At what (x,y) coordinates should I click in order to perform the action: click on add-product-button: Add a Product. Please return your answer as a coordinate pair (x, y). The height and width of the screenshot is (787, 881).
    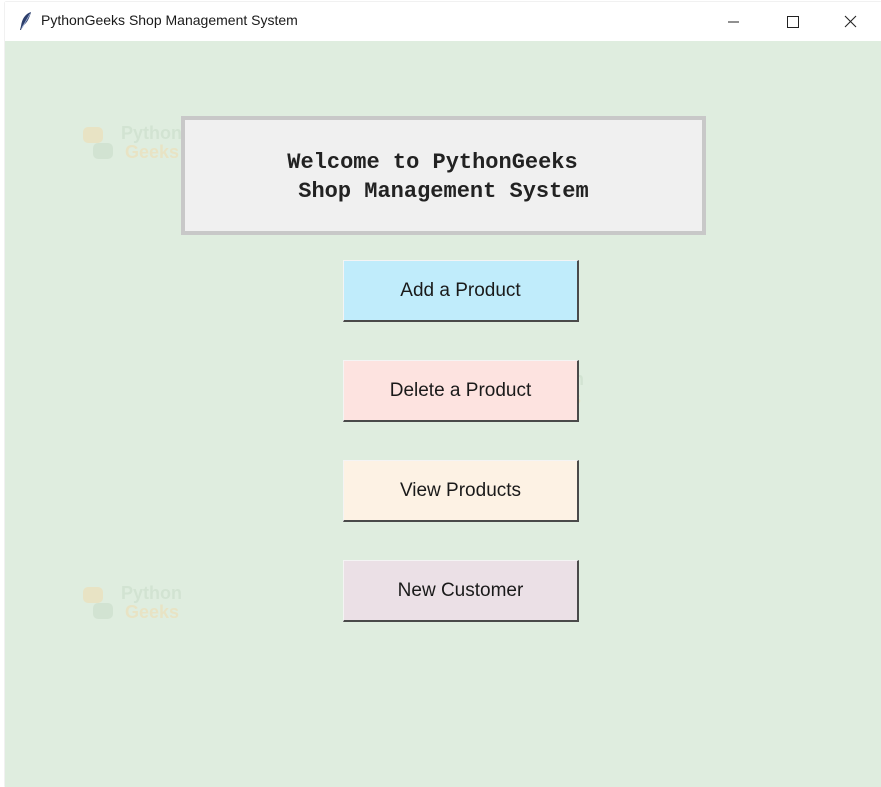
    Looking at the image, I should click on (461, 291).